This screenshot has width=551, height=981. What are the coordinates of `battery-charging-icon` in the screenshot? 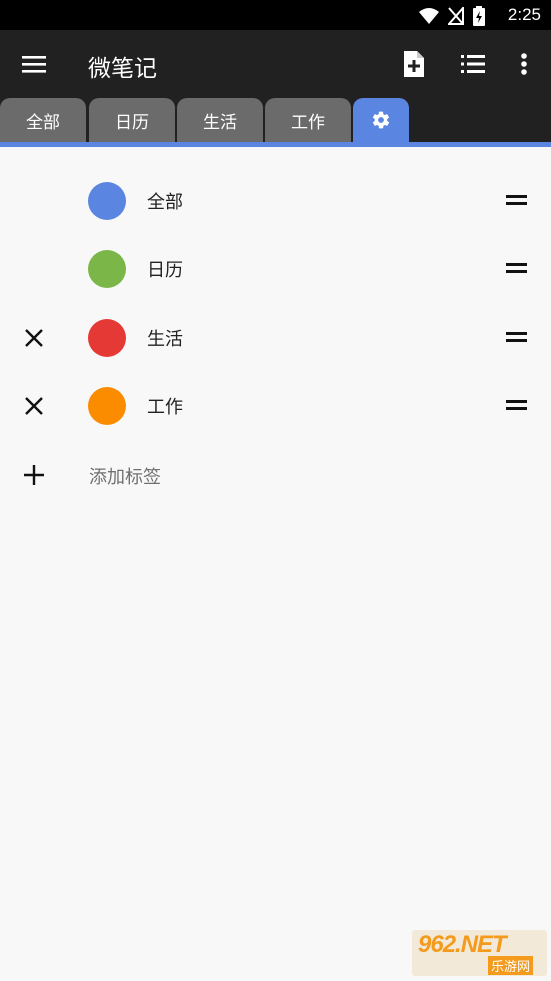 It's located at (479, 16).